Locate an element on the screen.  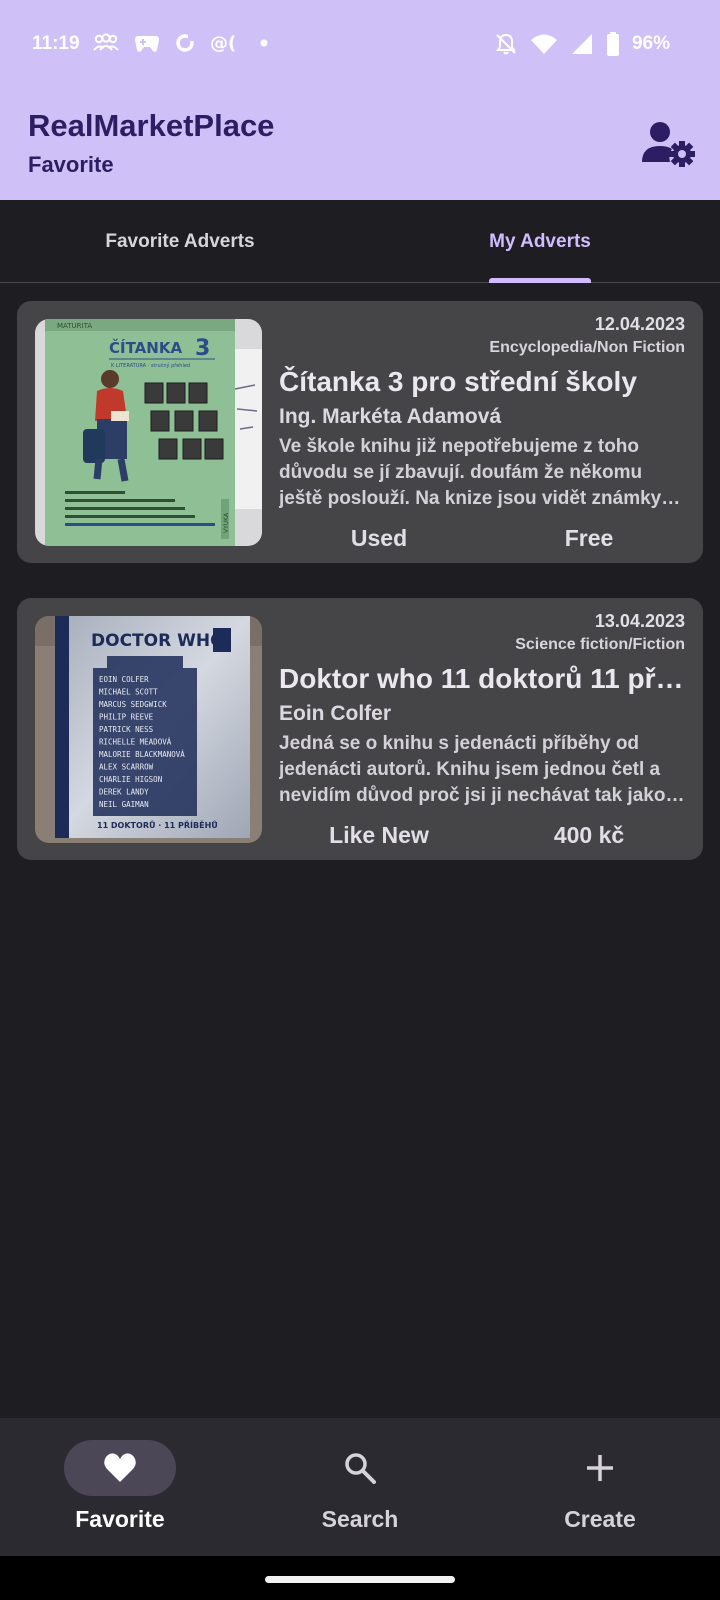
status-time: 11:19 is located at coordinates (56, 43).